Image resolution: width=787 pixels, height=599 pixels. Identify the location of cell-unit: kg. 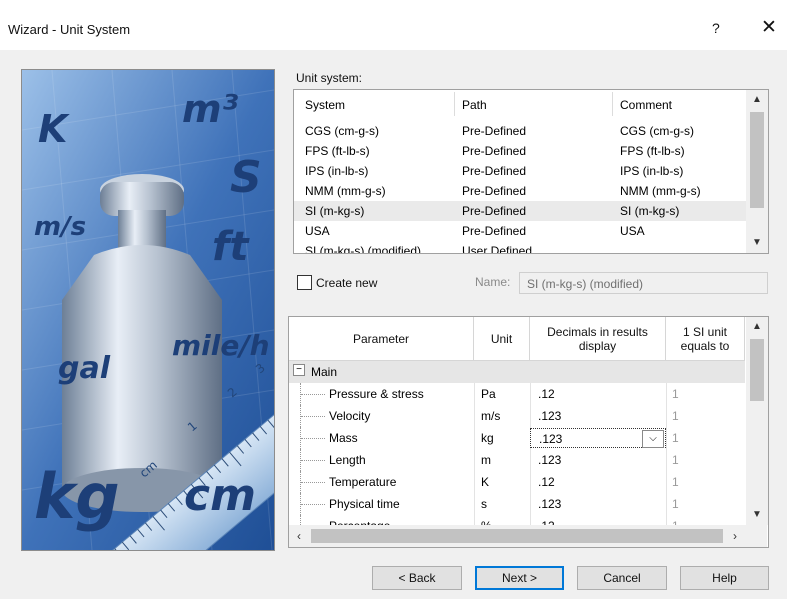
(487, 438).